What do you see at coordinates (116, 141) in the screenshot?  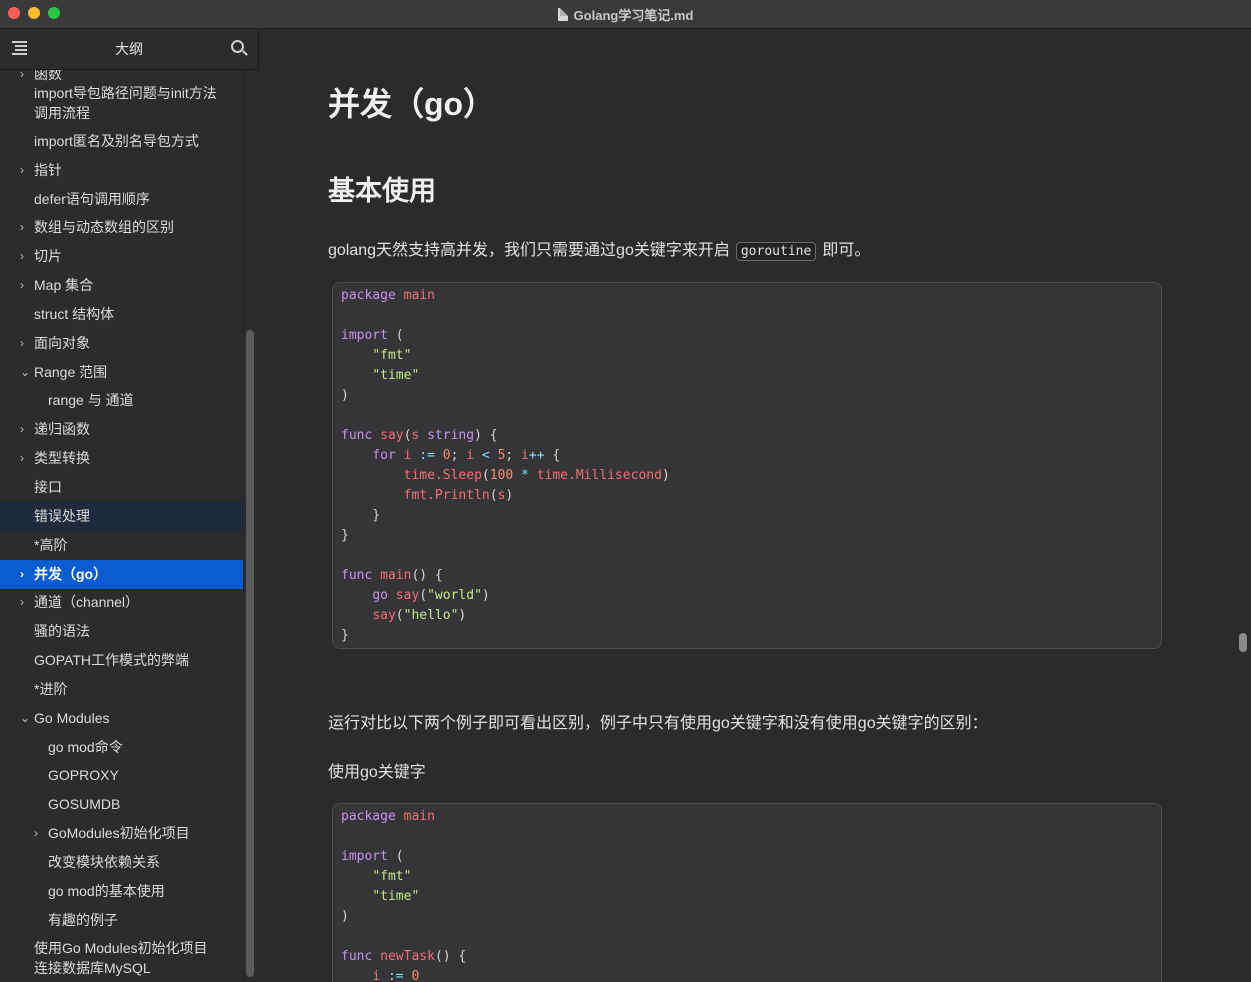 I see `outline-item-label: import匿名及别名导包方式` at bounding box center [116, 141].